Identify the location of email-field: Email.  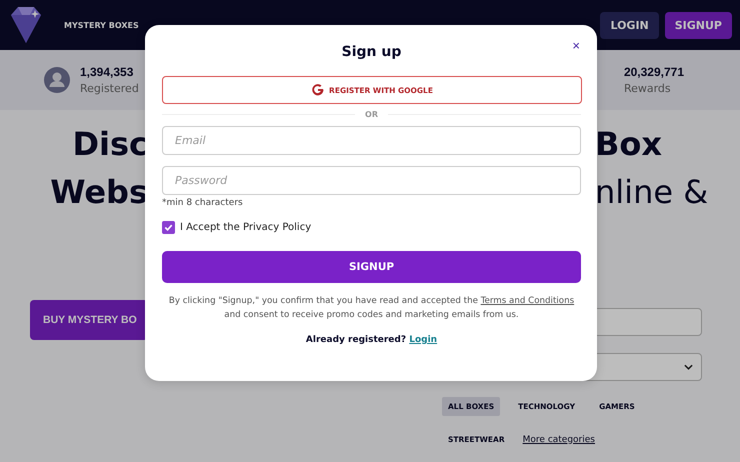
(371, 140).